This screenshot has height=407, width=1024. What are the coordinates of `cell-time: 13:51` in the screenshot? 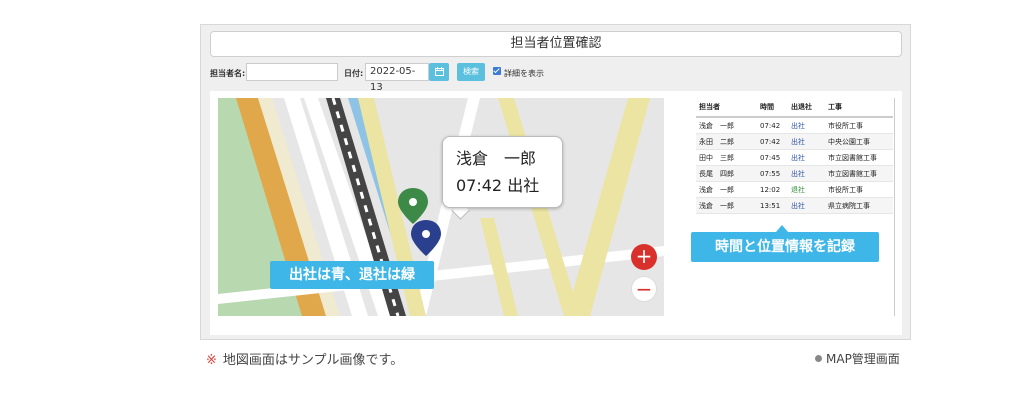 It's located at (772, 205).